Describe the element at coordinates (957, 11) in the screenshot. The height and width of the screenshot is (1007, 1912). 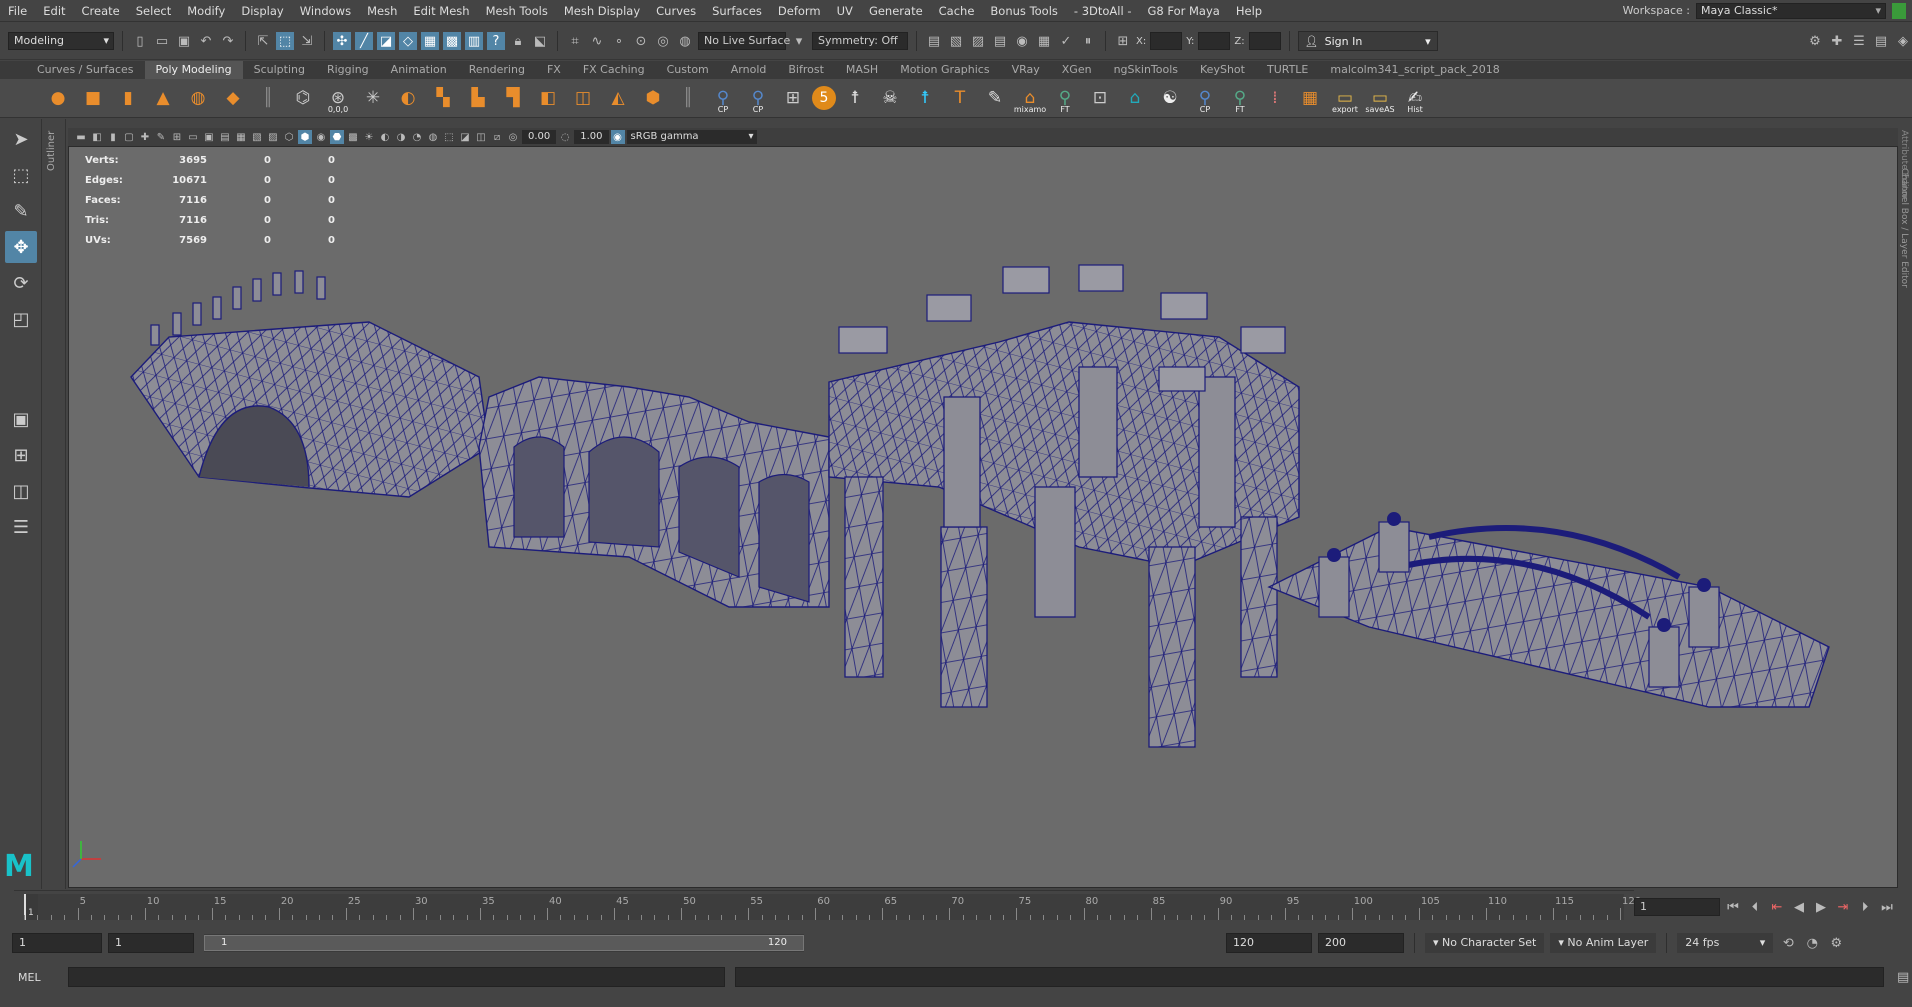
I see `menu-cache: Cache` at that location.